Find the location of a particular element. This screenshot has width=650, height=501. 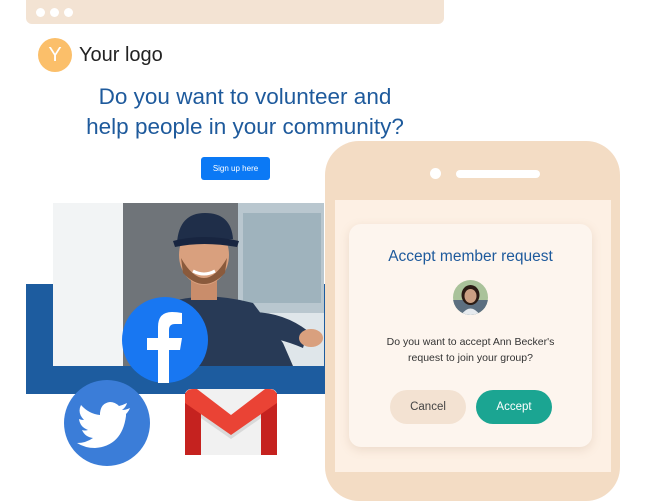

dialog-title: Accept member request is located at coordinates (470, 256).